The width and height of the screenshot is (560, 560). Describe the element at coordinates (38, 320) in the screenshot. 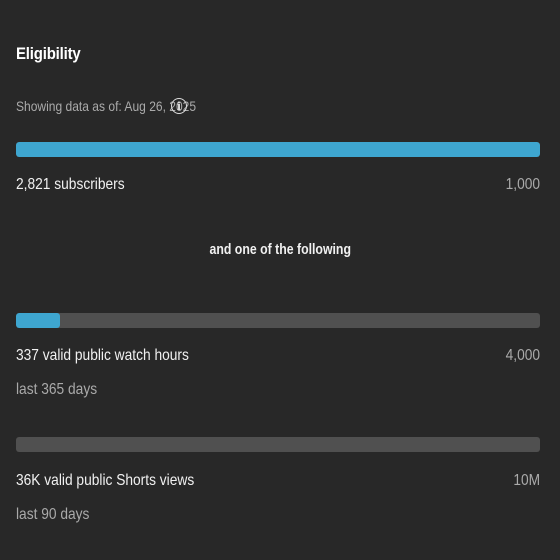

I see `watch-hours-progress-fill` at that location.